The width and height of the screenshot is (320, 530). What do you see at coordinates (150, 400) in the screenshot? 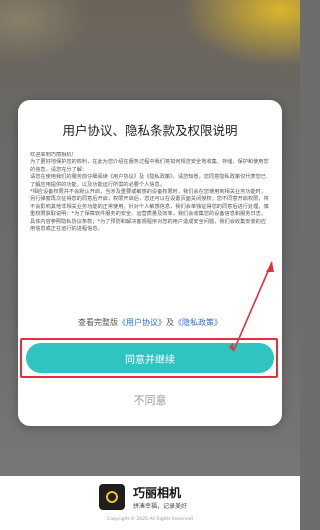
I see `disagree-button: 不同意` at bounding box center [150, 400].